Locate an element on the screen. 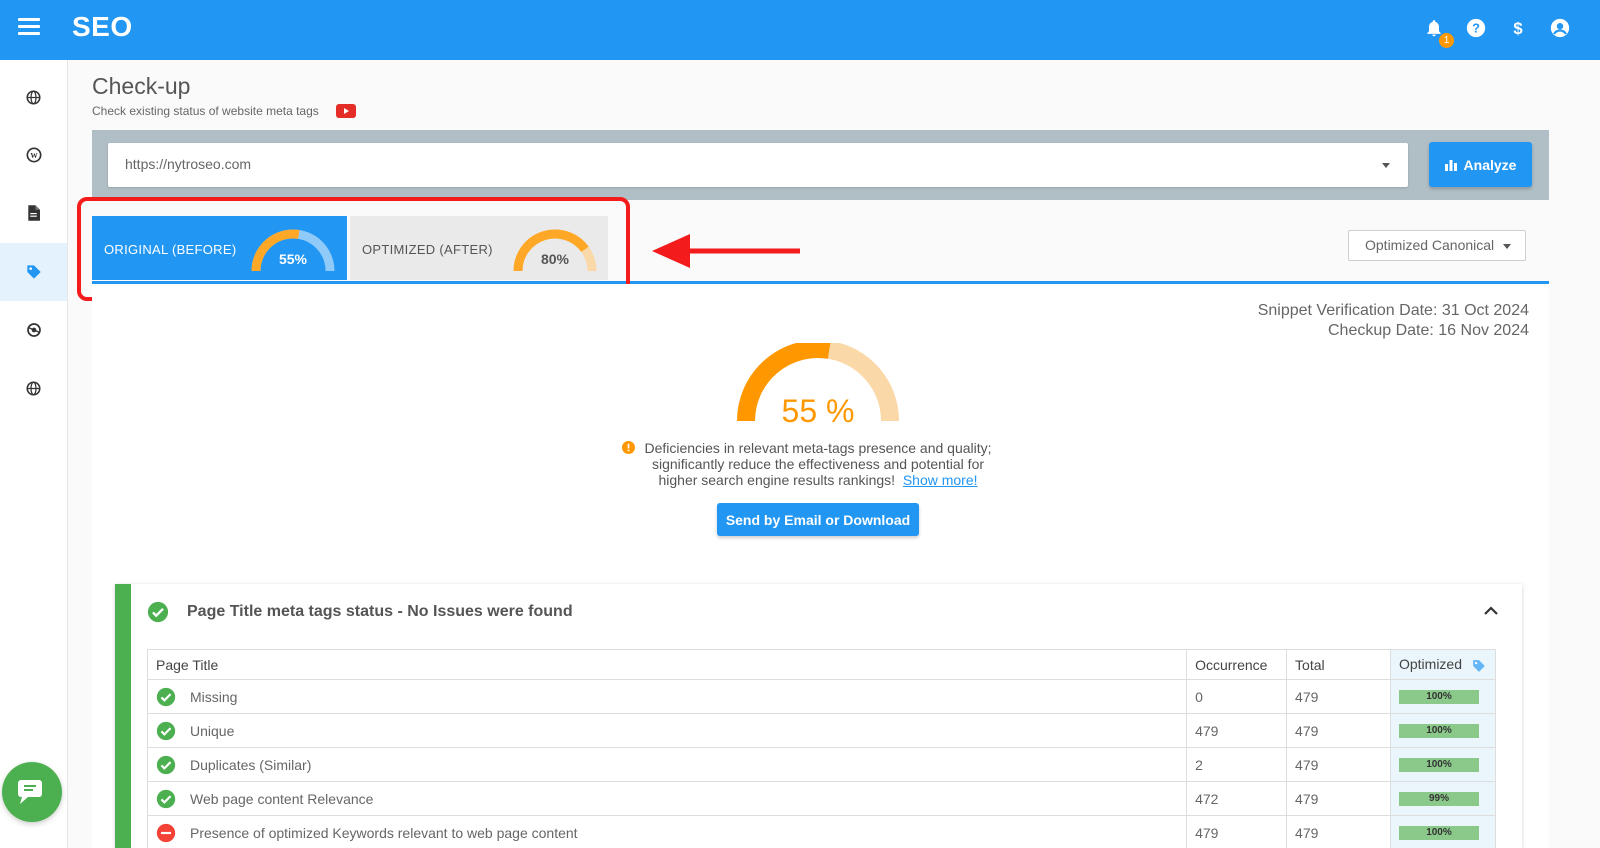 This screenshot has height=848, width=1600. document-icon is located at coordinates (34, 213).